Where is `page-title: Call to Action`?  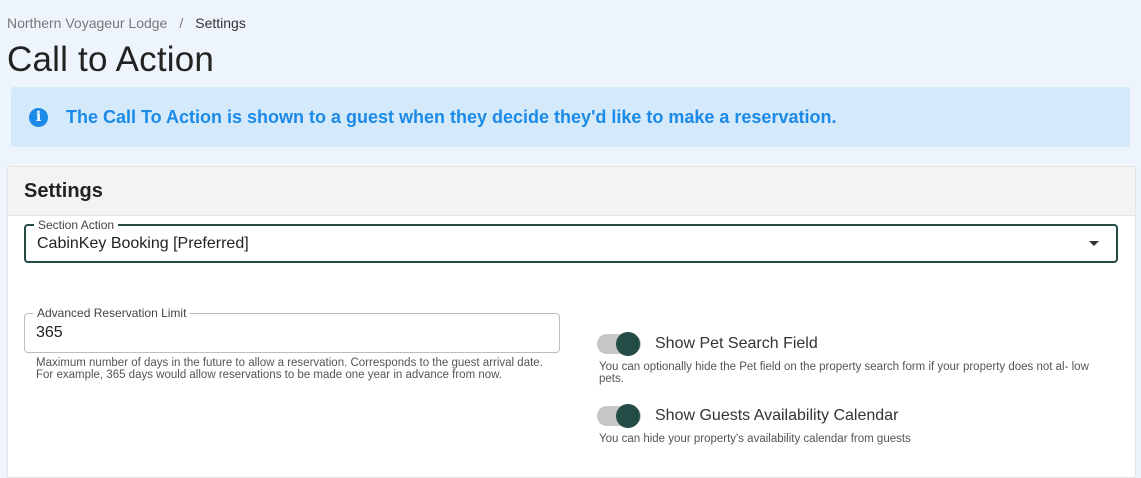
page-title: Call to Action is located at coordinates (111, 59).